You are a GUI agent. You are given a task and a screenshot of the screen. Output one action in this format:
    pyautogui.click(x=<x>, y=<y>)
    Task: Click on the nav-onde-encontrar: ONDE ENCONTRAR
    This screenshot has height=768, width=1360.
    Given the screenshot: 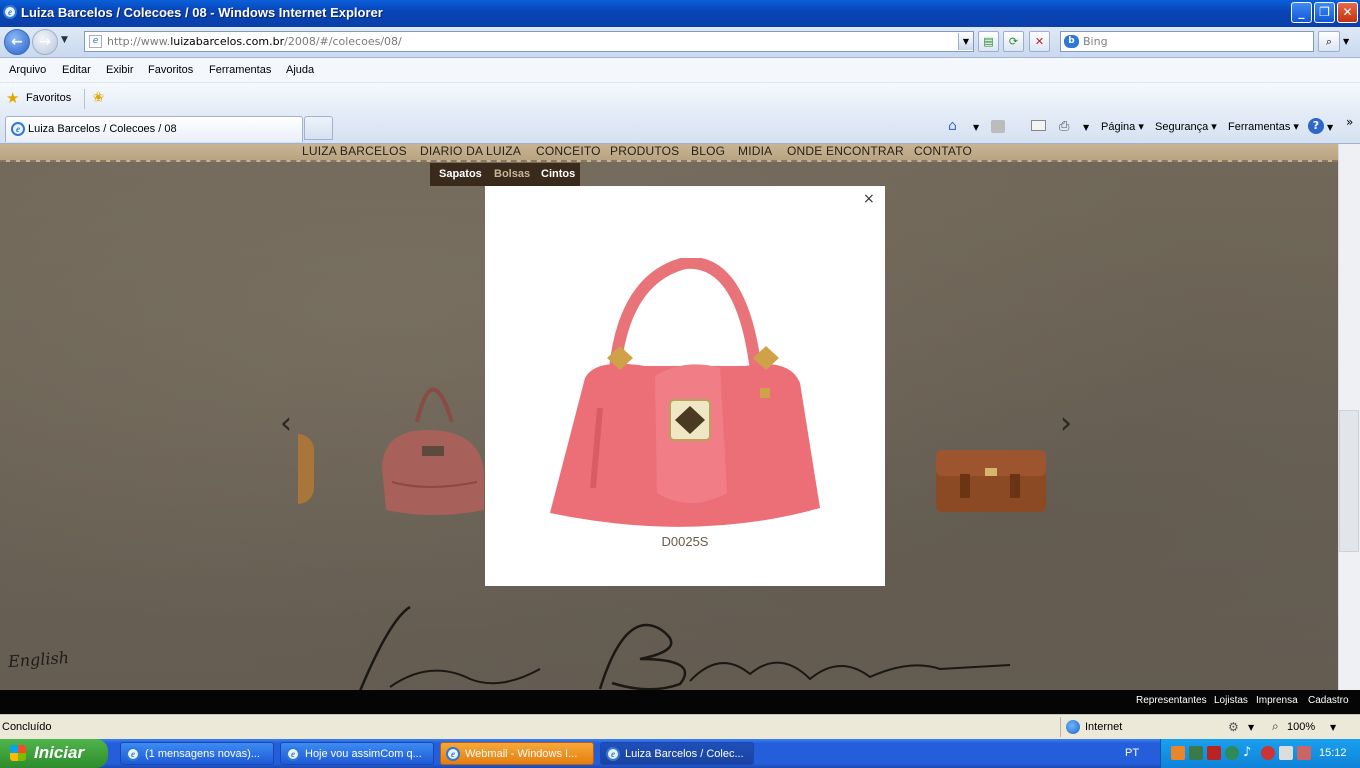 What is the action you would take?
    pyautogui.click(x=845, y=151)
    